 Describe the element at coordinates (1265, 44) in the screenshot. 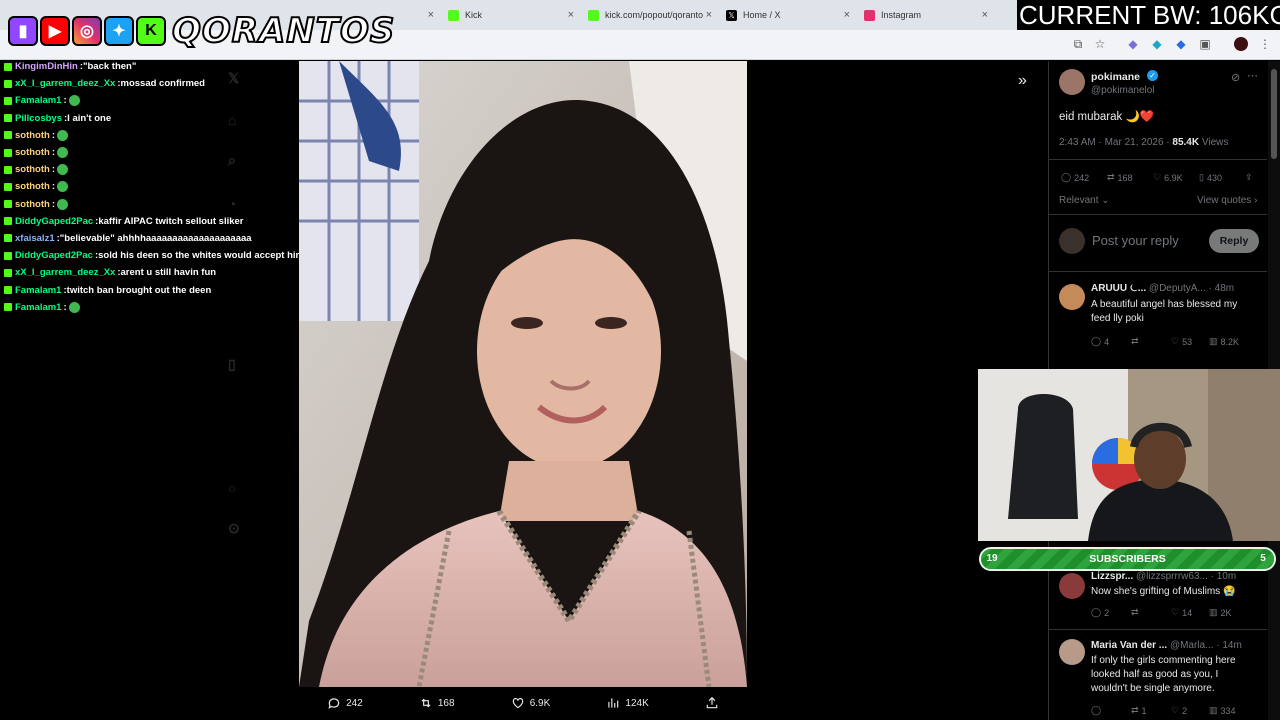

I see `menu-kebab-icon: ⋮` at that location.